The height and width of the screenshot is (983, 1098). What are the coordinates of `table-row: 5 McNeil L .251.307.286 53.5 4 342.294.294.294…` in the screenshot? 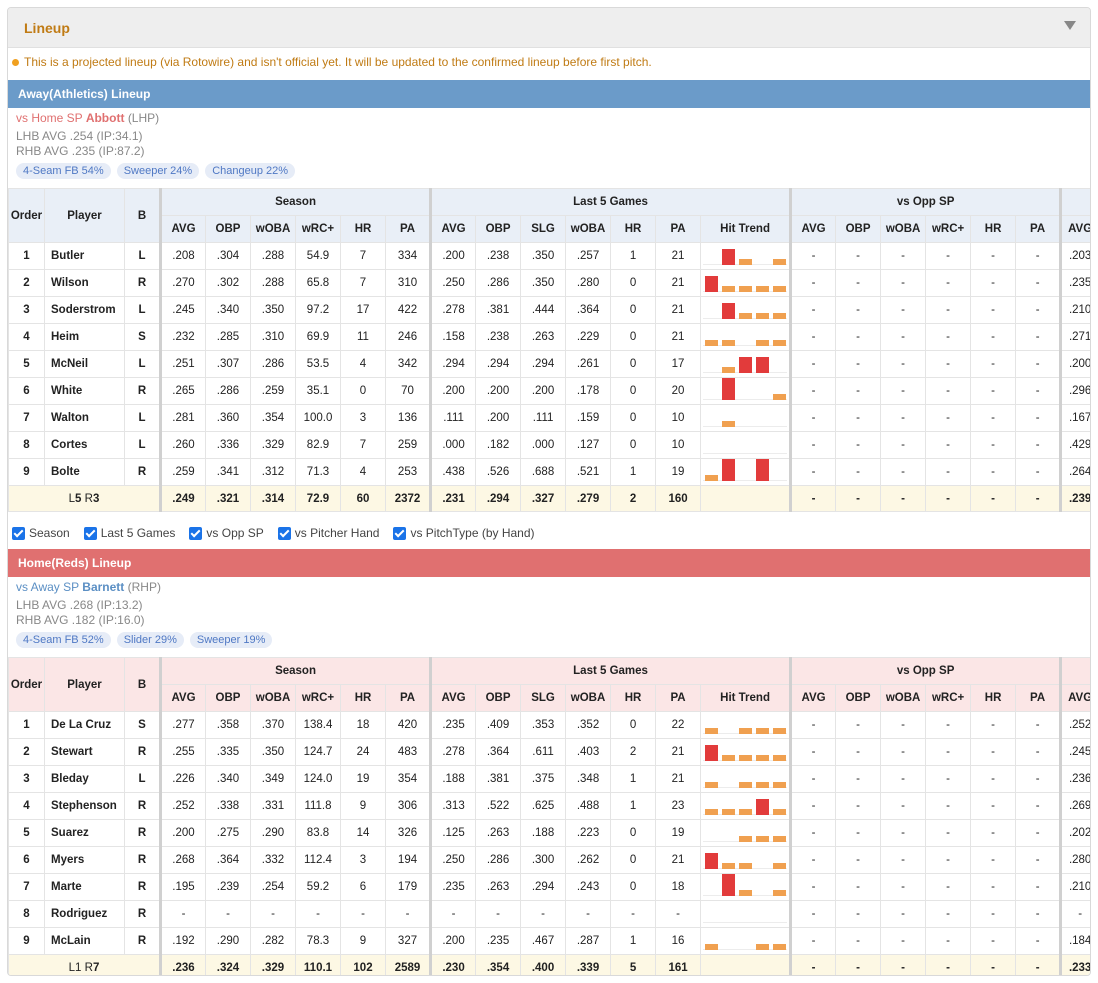 It's located at (549, 364).